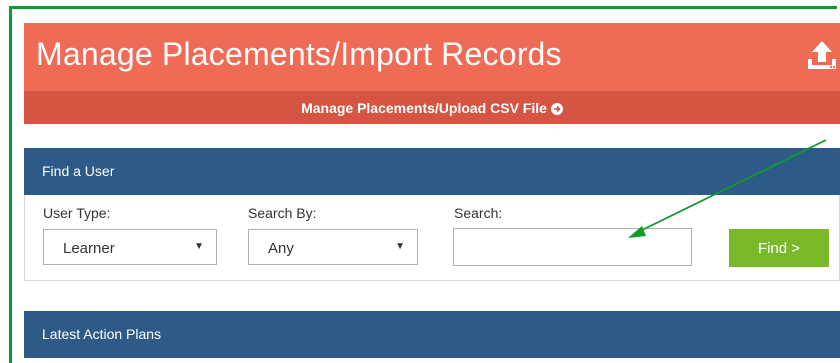  Describe the element at coordinates (89, 248) in the screenshot. I see `user-type-value: Learner` at that location.